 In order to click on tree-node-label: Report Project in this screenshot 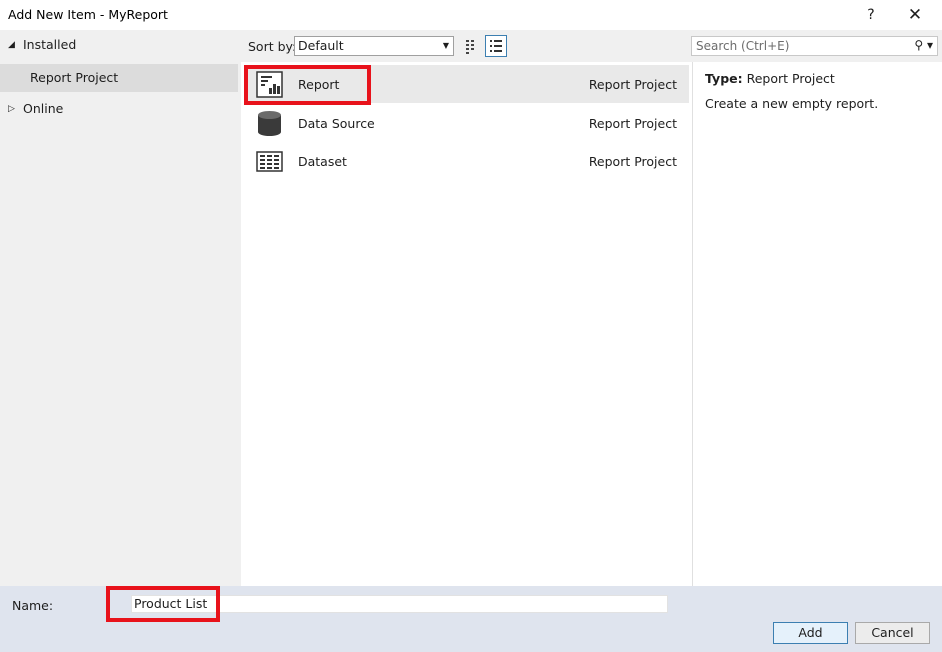, I will do `click(74, 77)`.